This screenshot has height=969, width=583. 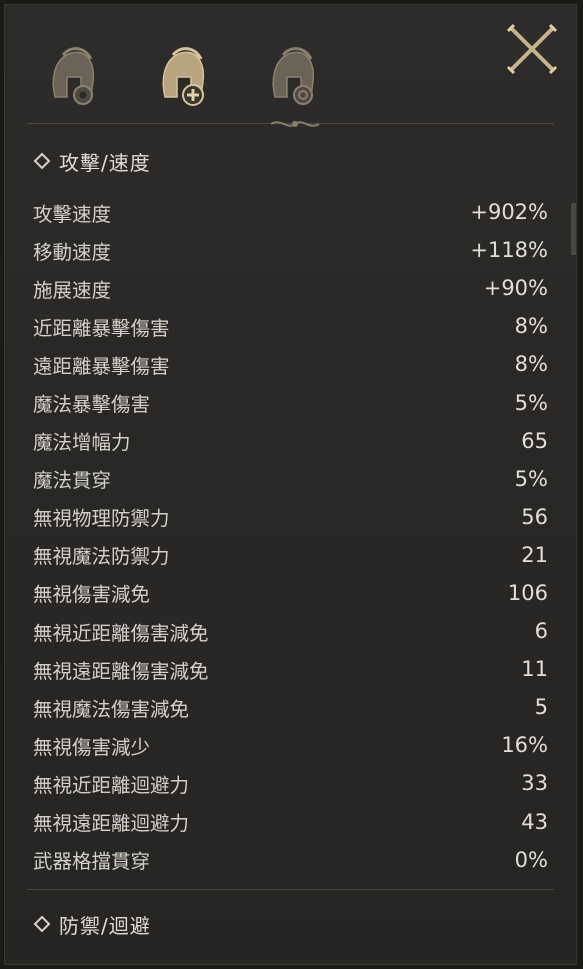 I want to click on stat-row: 無視魔法傷害減免 5, so click(x=290, y=707).